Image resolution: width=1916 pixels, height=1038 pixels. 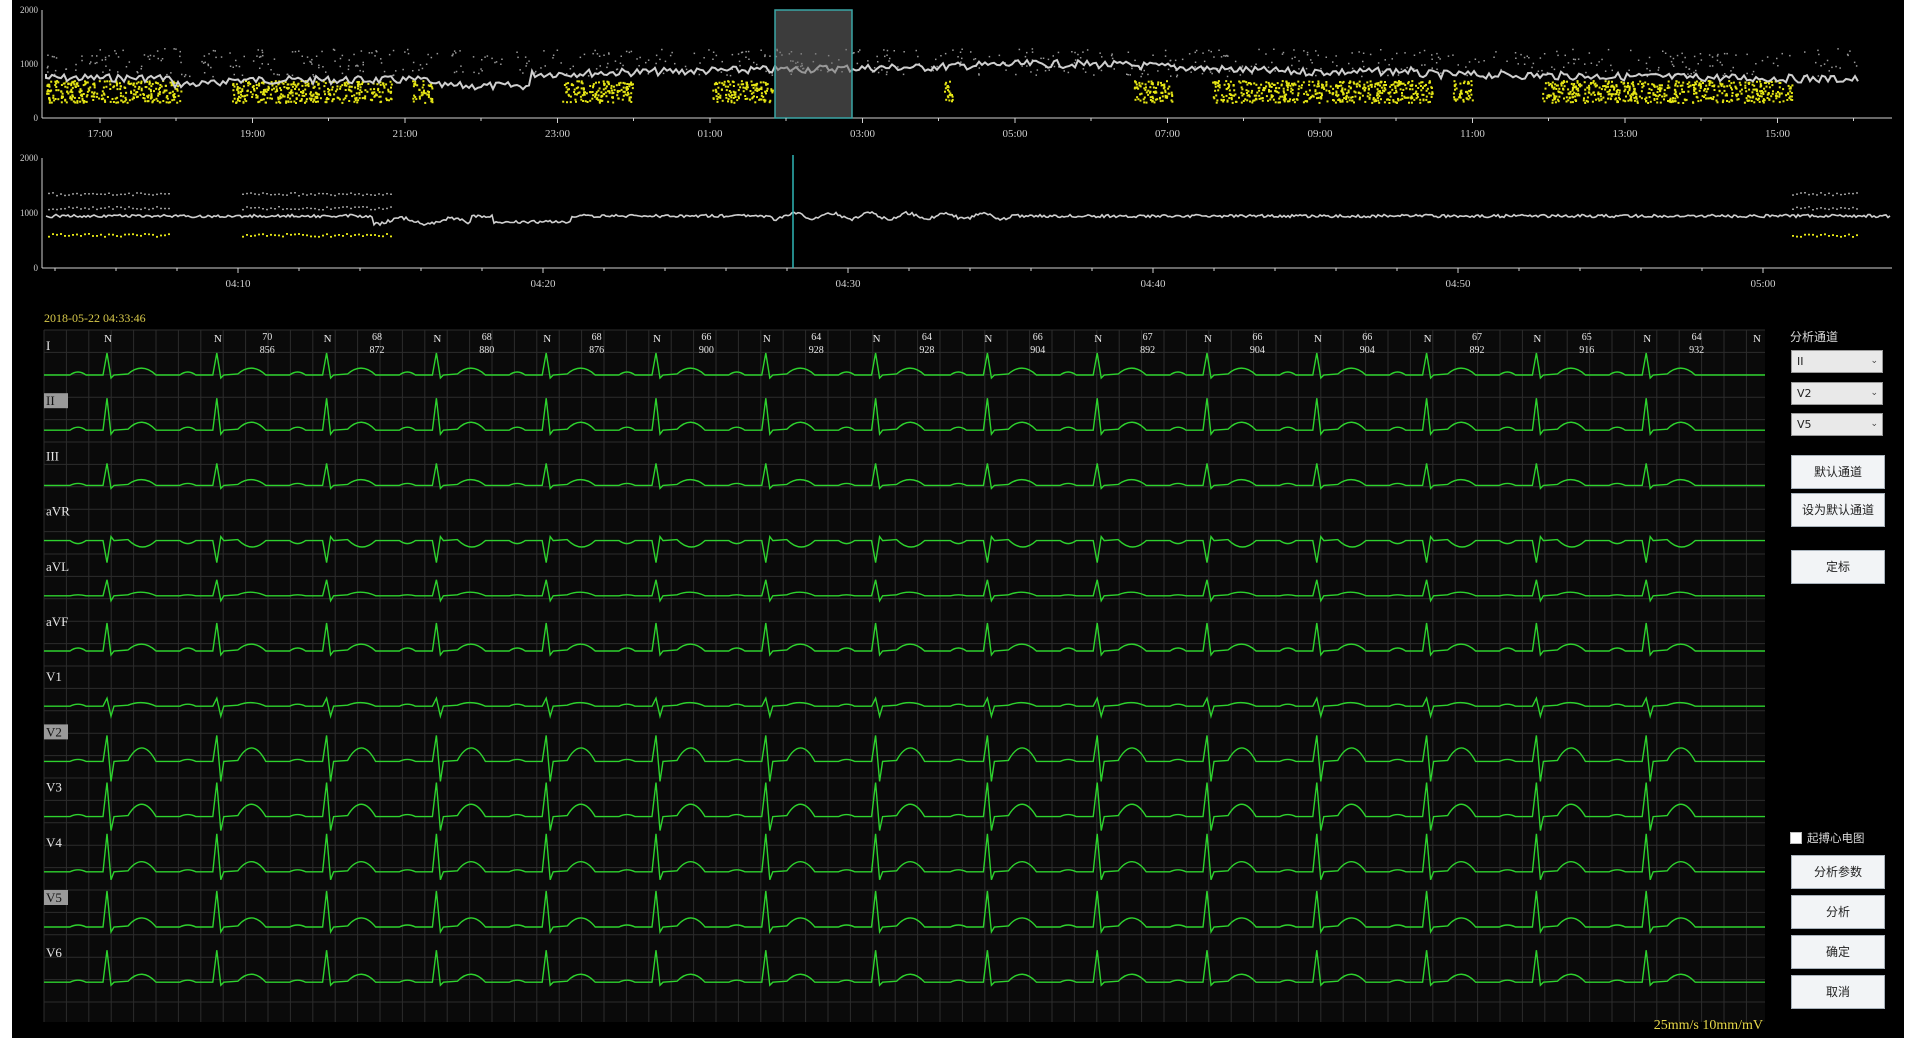 I want to click on set-default-channel-button: 设为默认通道, so click(x=1838, y=510).